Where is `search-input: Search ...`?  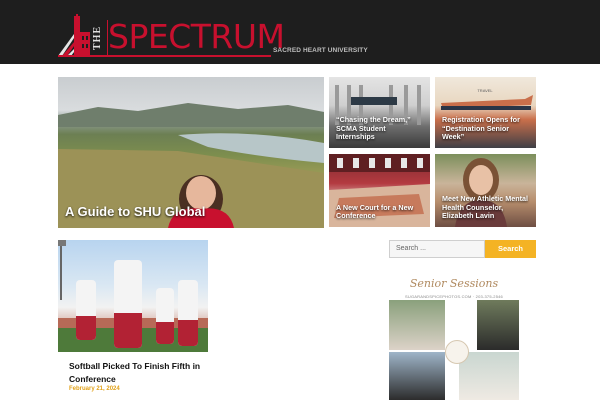 search-input: Search ... is located at coordinates (437, 249).